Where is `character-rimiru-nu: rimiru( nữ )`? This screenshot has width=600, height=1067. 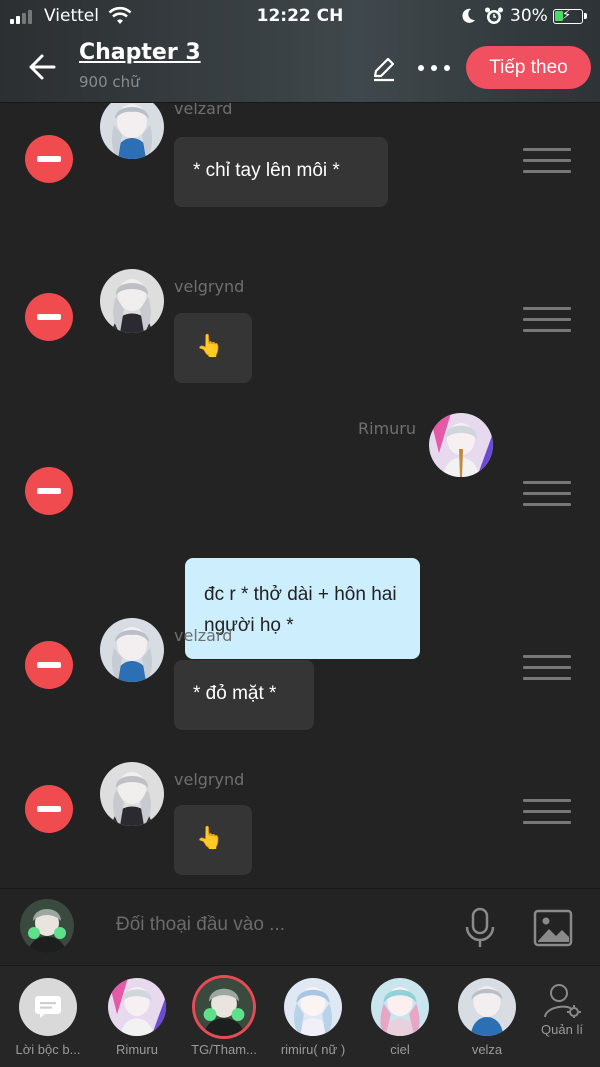
character-rimiru-nu: rimiru( nữ ) is located at coordinates (313, 1017).